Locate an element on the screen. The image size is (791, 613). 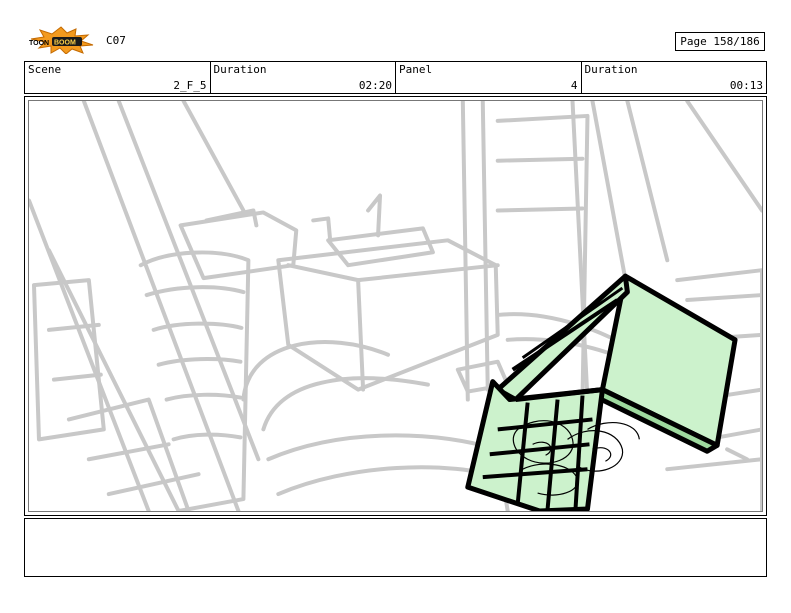
svg-text: BOOM is located at coordinates (65, 43).